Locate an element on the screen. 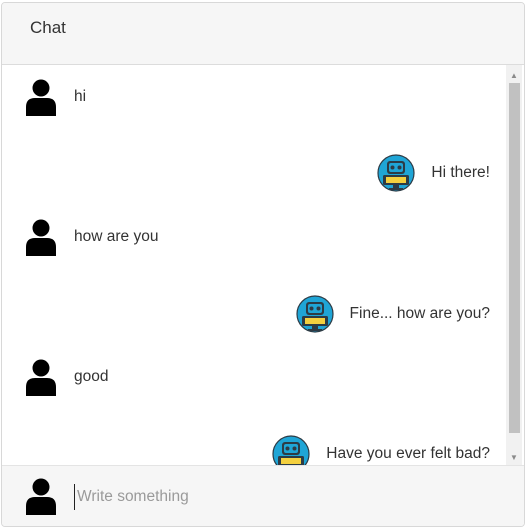 Image resolution: width=528 pixels, height=530 pixels. message-scrollbar: ▲ ▼ is located at coordinates (514, 265).